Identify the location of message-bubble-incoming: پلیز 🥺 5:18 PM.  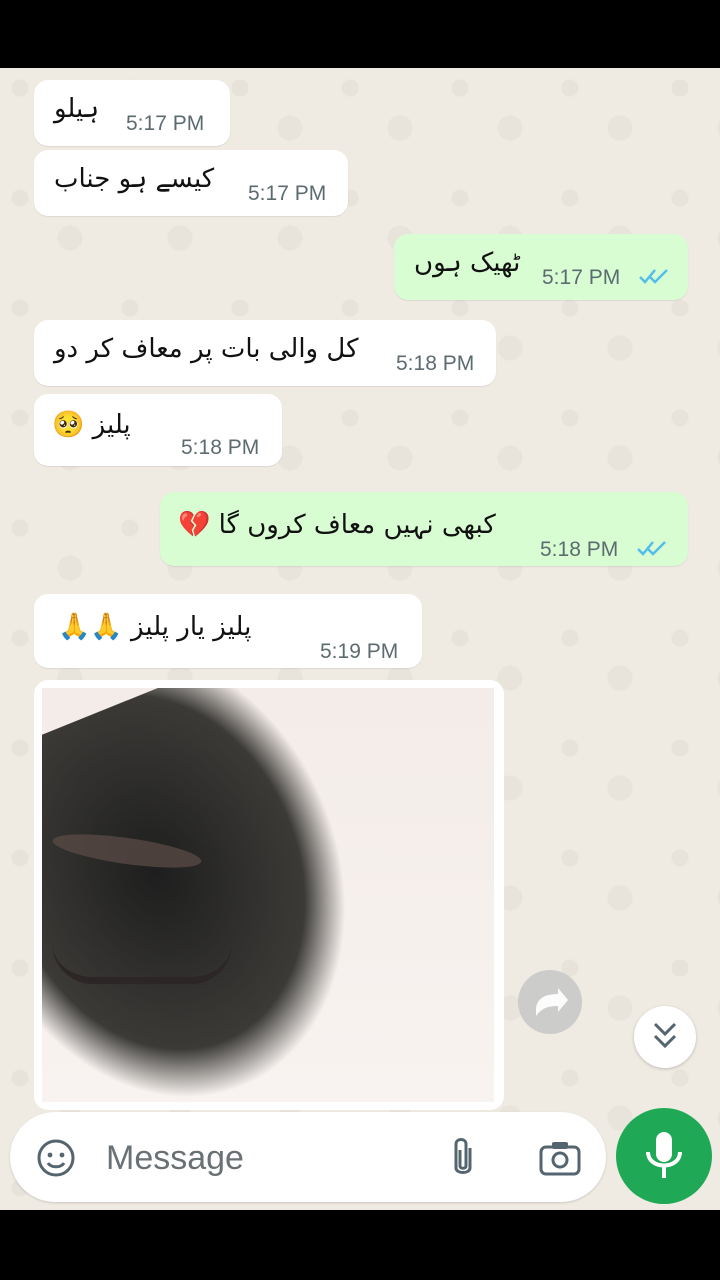
(158, 430).